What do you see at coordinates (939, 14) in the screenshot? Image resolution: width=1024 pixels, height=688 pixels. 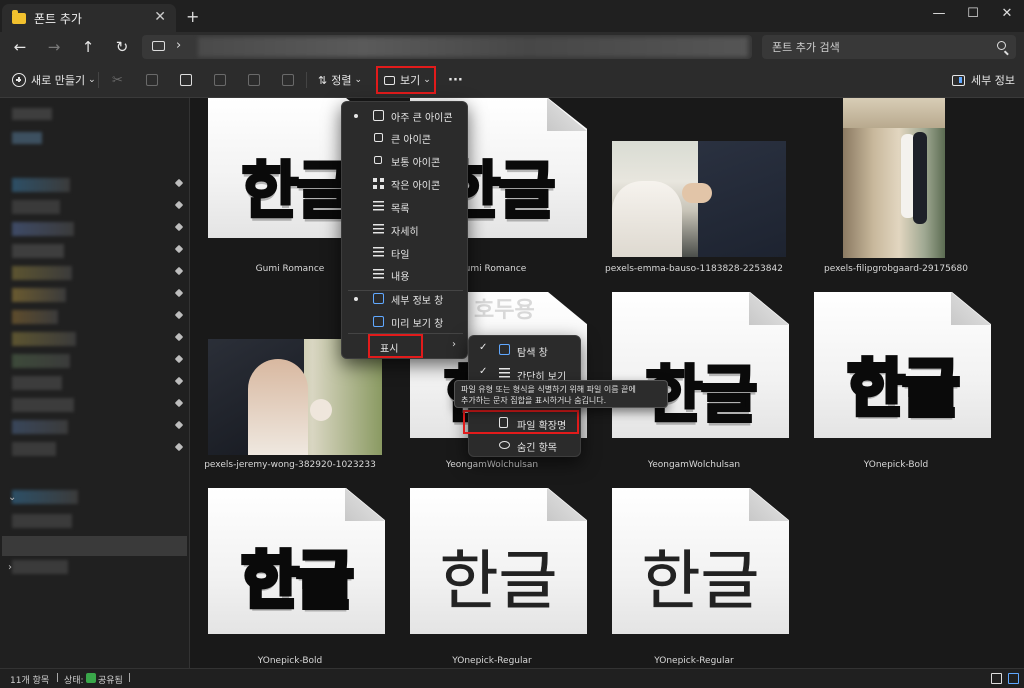 I see `minimize-button: —` at bounding box center [939, 14].